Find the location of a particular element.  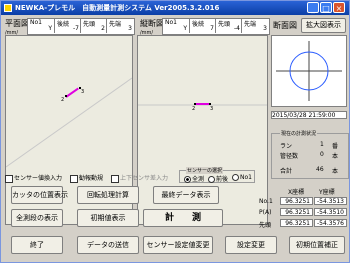

auto-check-checkbox: 勧報動規 is located at coordinates (86, 178).